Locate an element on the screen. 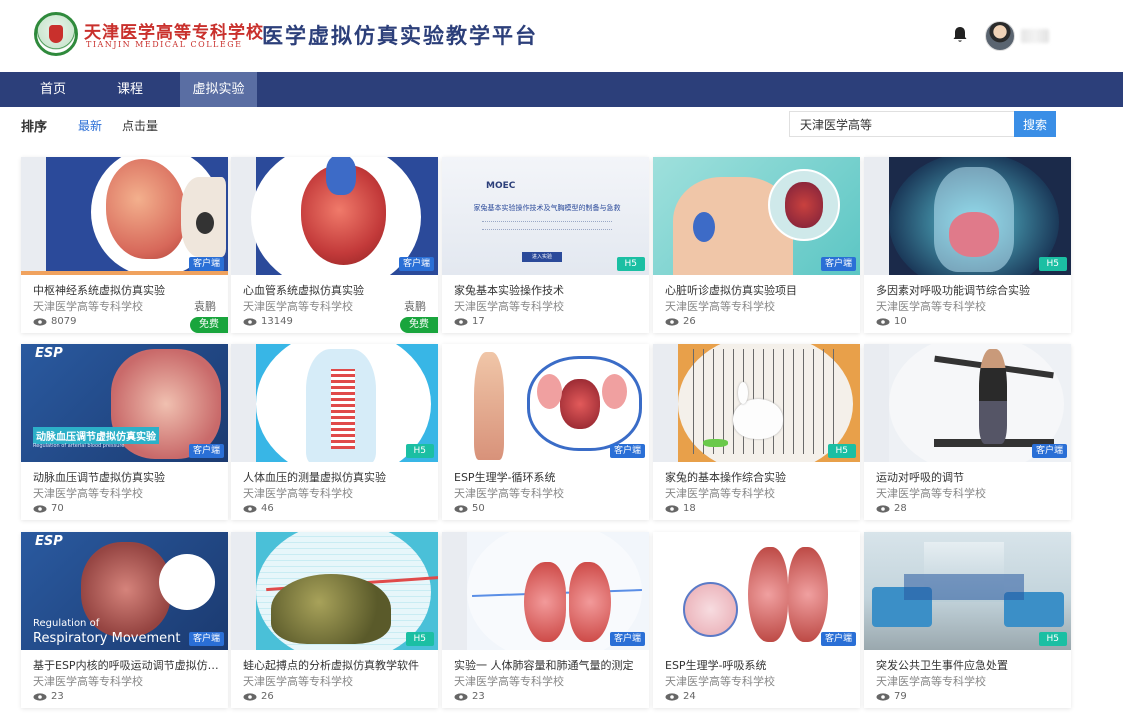 The image size is (1123, 719). view-count-value: 46 is located at coordinates (267, 508).